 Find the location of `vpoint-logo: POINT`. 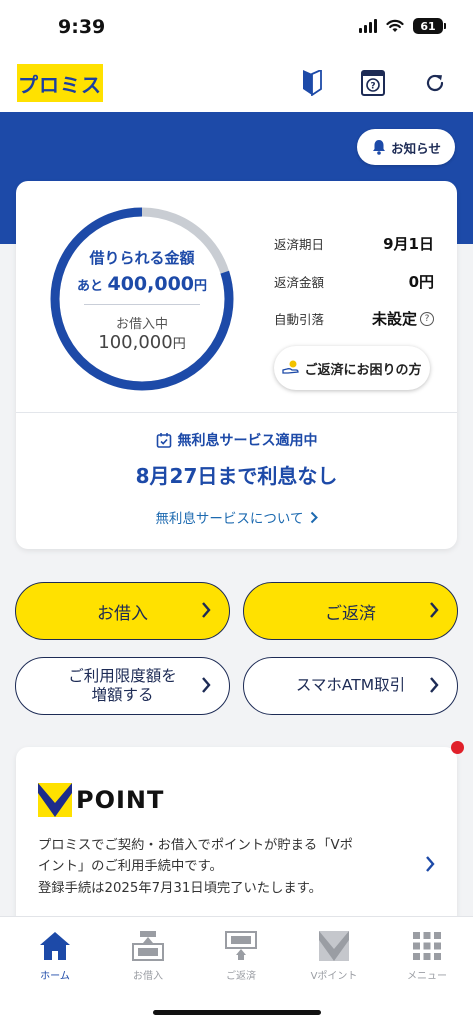

vpoint-logo: POINT is located at coordinates (101, 800).